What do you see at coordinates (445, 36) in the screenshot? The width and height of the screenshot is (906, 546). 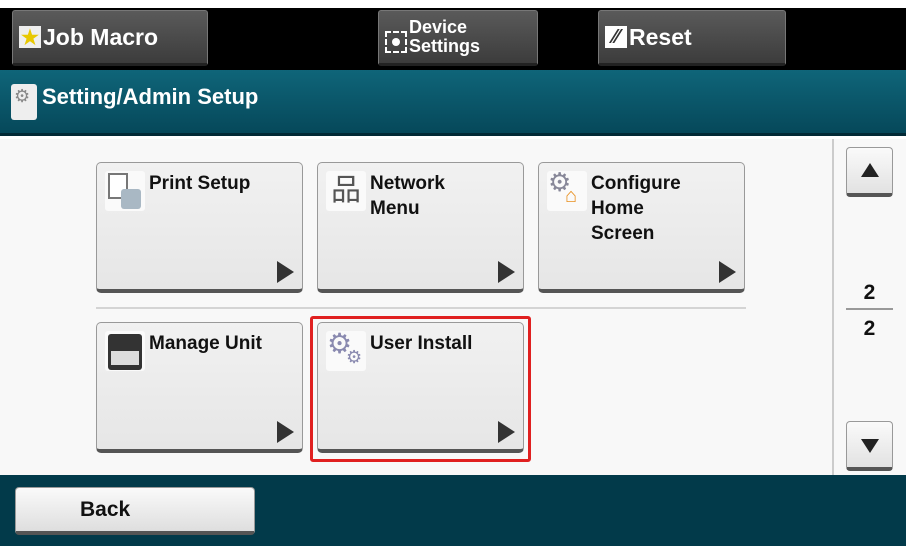 I see `device-settings-label: Device Settings` at bounding box center [445, 36].